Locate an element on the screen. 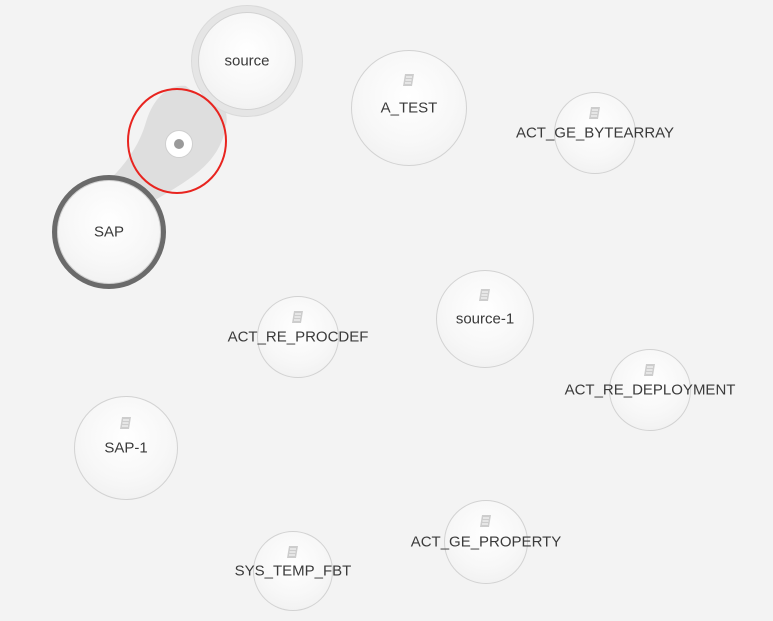 This screenshot has height=621, width=773. node-act-re-procdef-label: ACT_RE_PROCDEF is located at coordinates (298, 337).